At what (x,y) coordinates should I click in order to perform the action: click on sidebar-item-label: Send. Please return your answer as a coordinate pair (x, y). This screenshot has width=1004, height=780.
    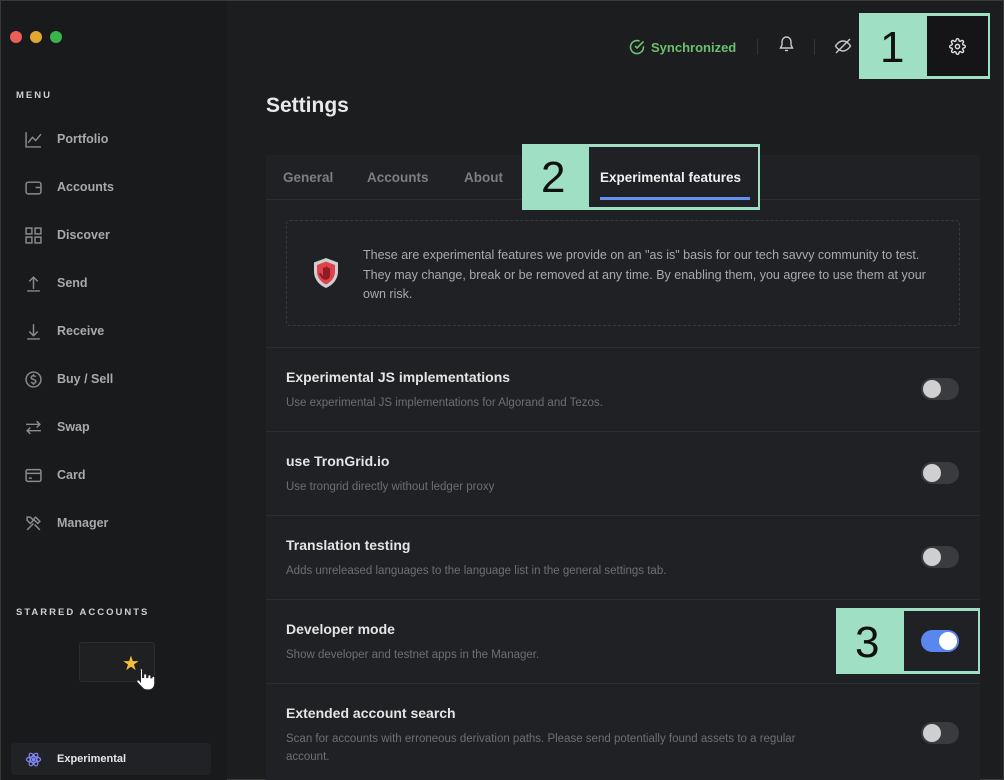
    Looking at the image, I should click on (72, 283).